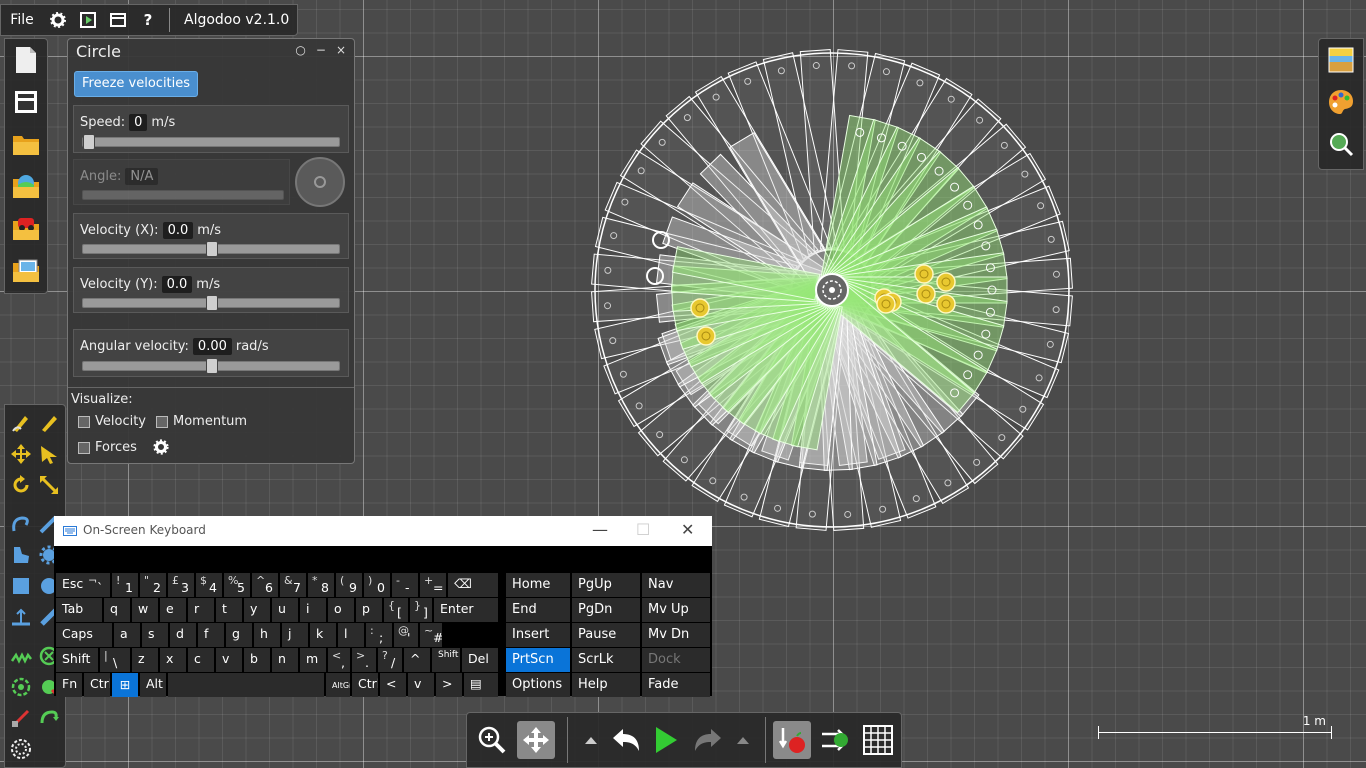  I want to click on undo-icon, so click(626, 740).